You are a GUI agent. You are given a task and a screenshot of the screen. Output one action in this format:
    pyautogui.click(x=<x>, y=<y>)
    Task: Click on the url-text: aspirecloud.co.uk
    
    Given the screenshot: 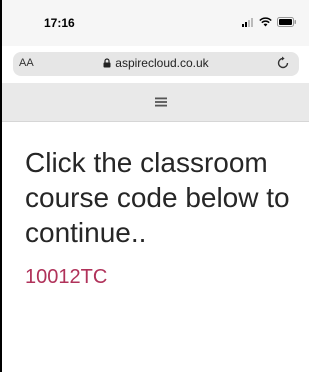 What is the action you would take?
    pyautogui.click(x=162, y=63)
    